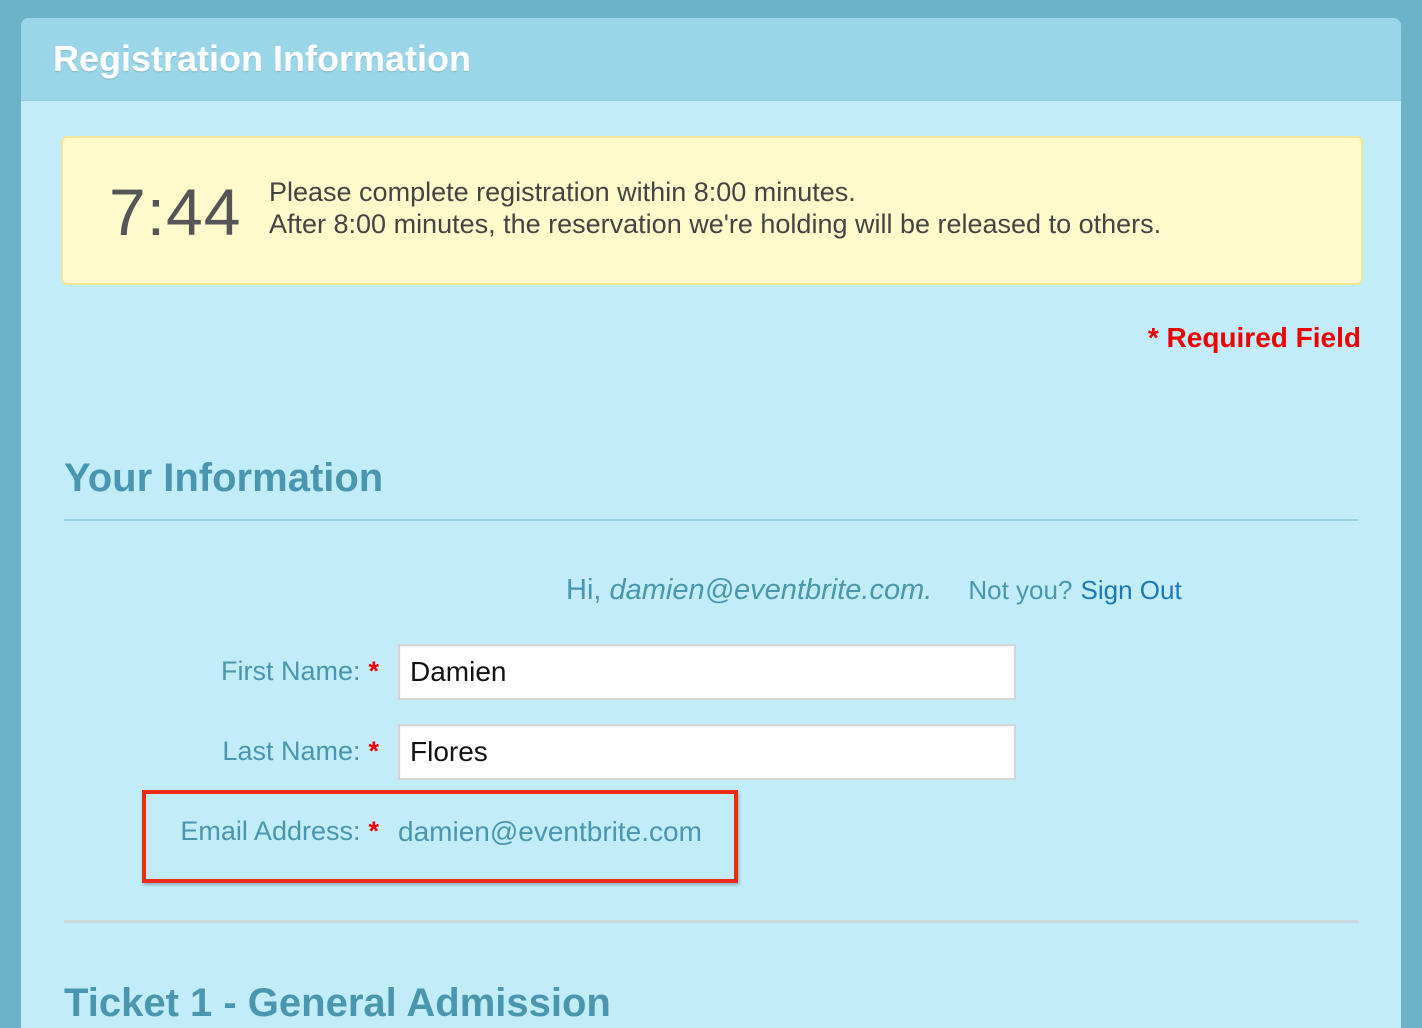  Describe the element at coordinates (290, 671) in the screenshot. I see `first-name-label-text: First Name:` at that location.